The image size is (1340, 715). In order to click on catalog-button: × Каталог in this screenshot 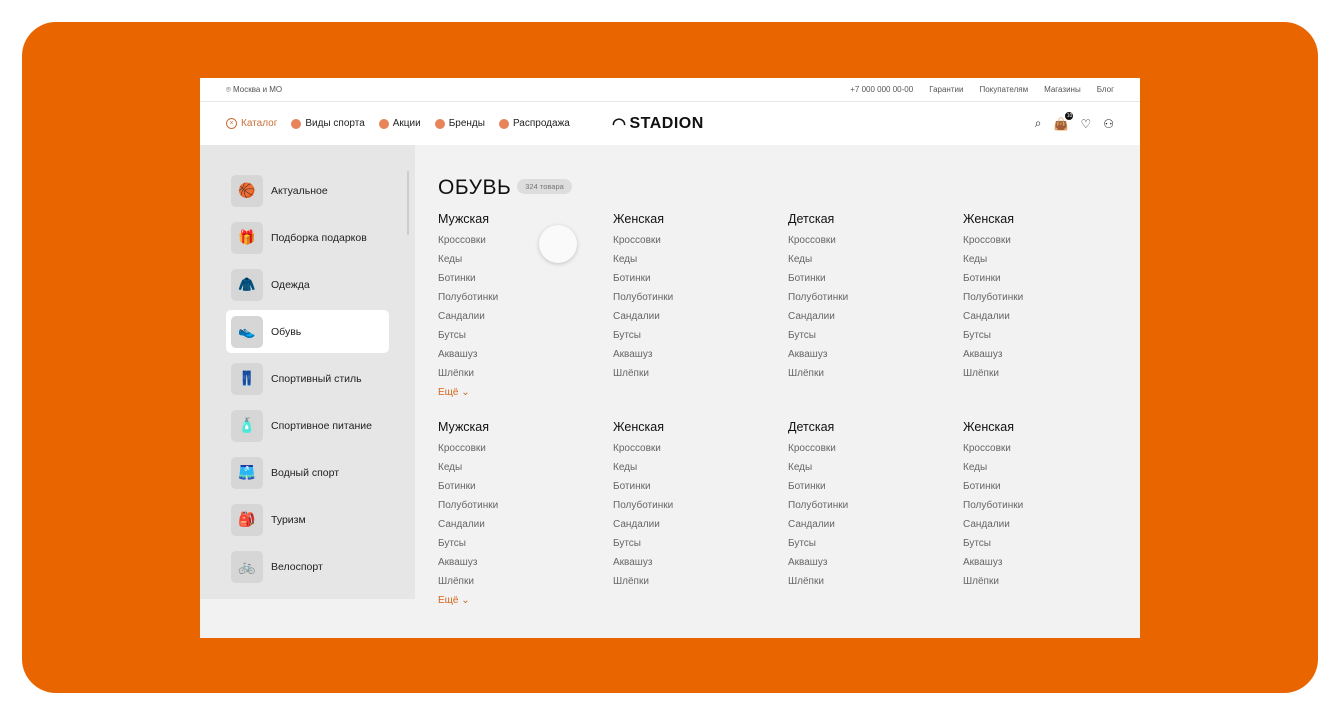, I will do `click(251, 123)`.